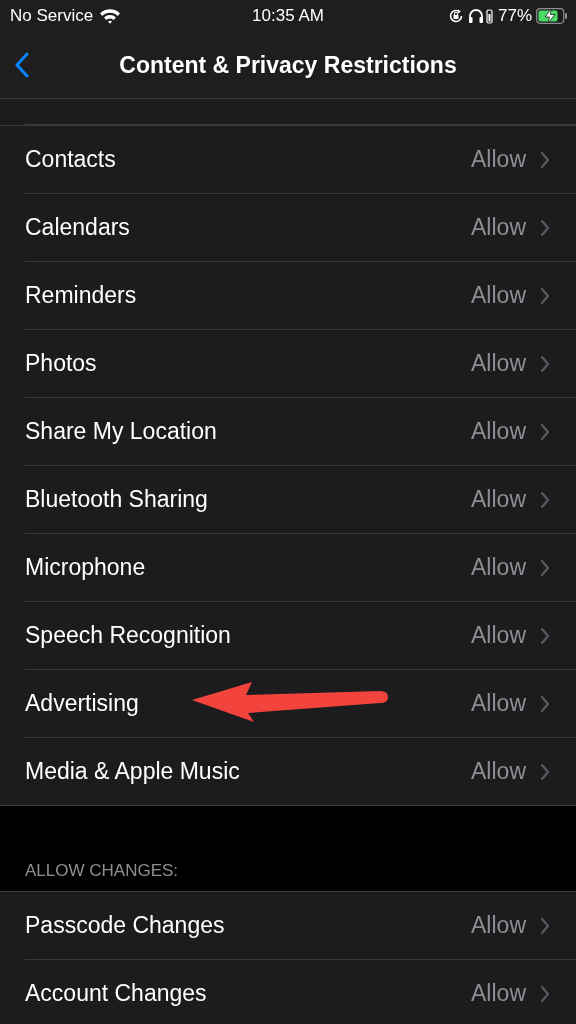  I want to click on carrier-text: No Service, so click(52, 16).